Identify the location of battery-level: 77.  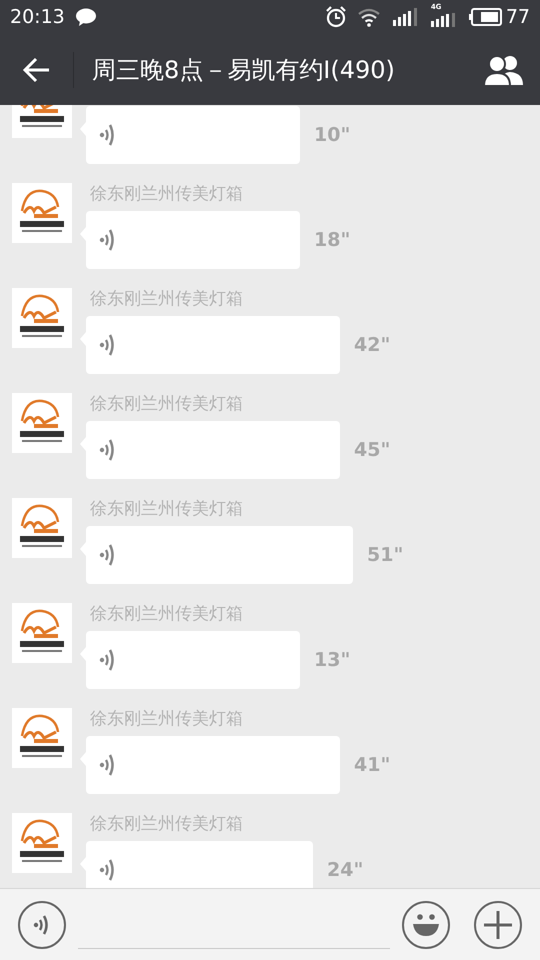
(518, 17).